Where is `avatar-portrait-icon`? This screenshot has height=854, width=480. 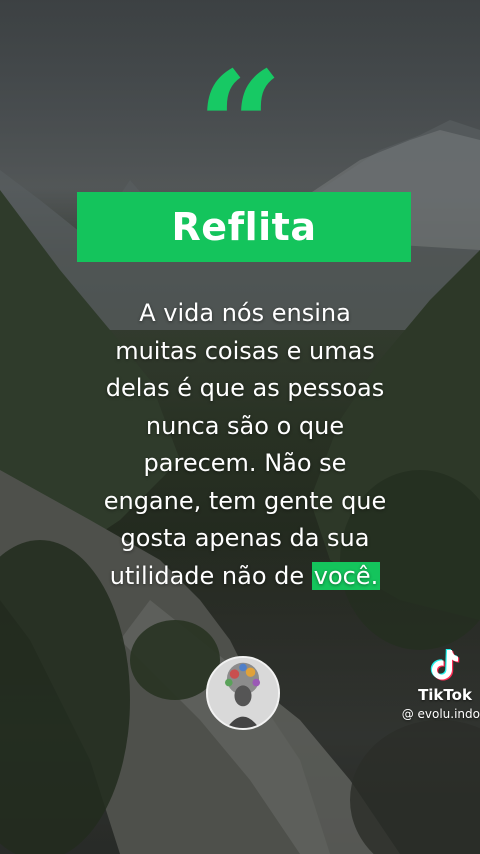
avatar-portrait-icon is located at coordinates (243, 693).